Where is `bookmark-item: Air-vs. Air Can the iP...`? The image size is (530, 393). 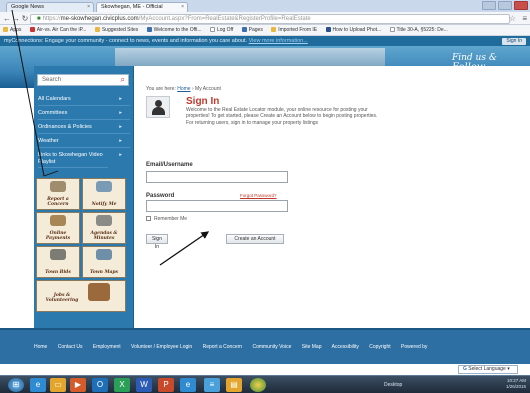 bookmark-item: Air-vs. Air Can the iP... is located at coordinates (58, 30).